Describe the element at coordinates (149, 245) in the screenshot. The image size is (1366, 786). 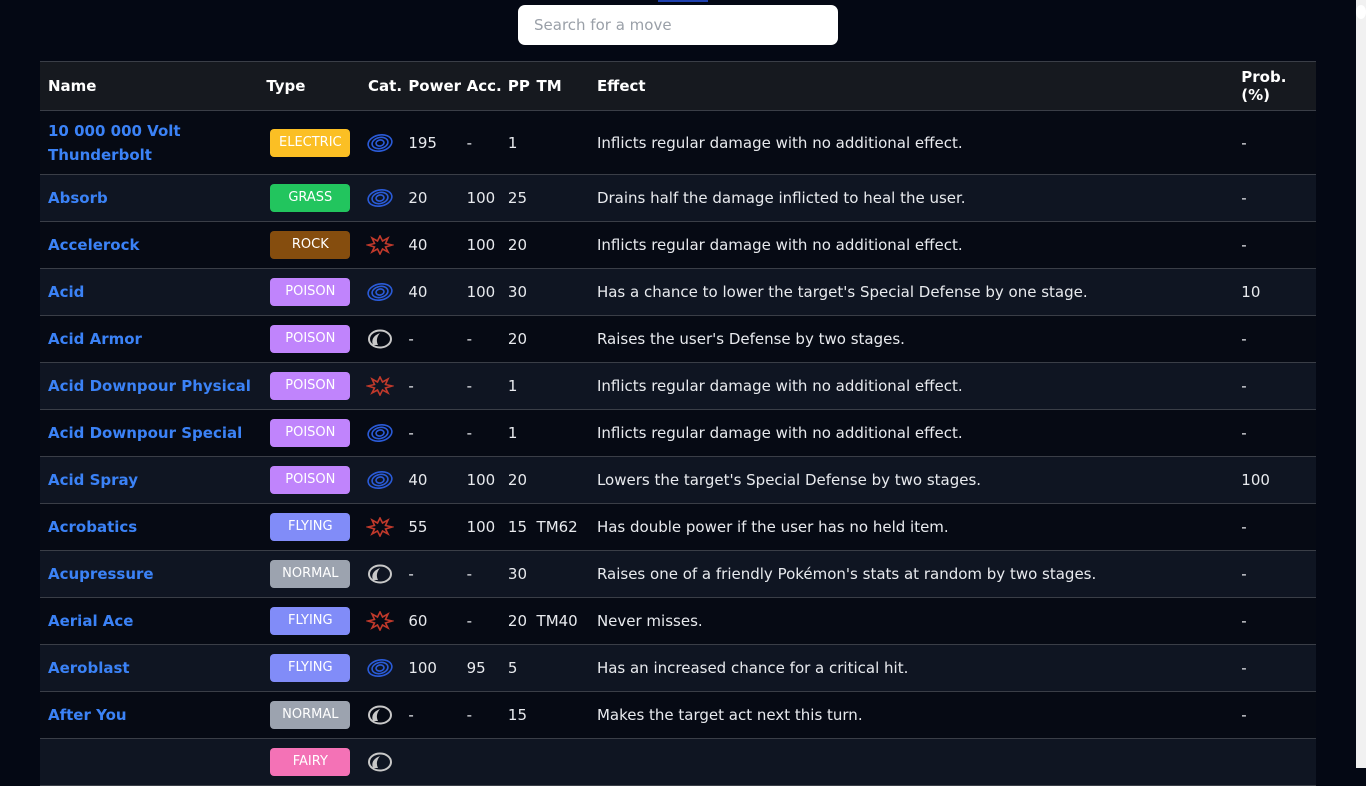
I see `cell-name: Accelerock` at that location.